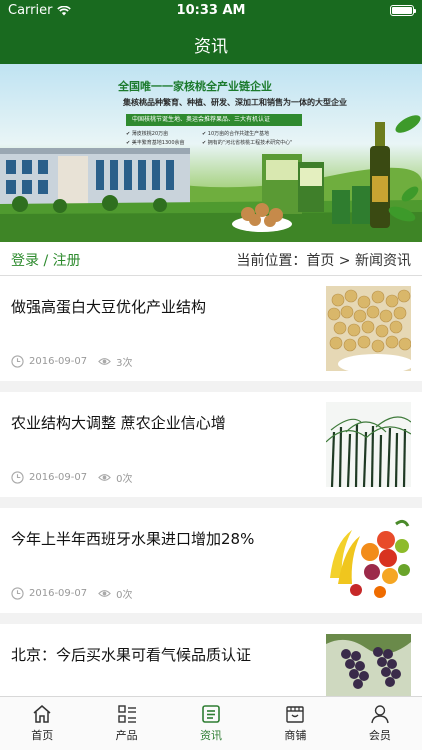  Describe the element at coordinates (295, 735) in the screenshot. I see `tab-label: 商铺` at that location.